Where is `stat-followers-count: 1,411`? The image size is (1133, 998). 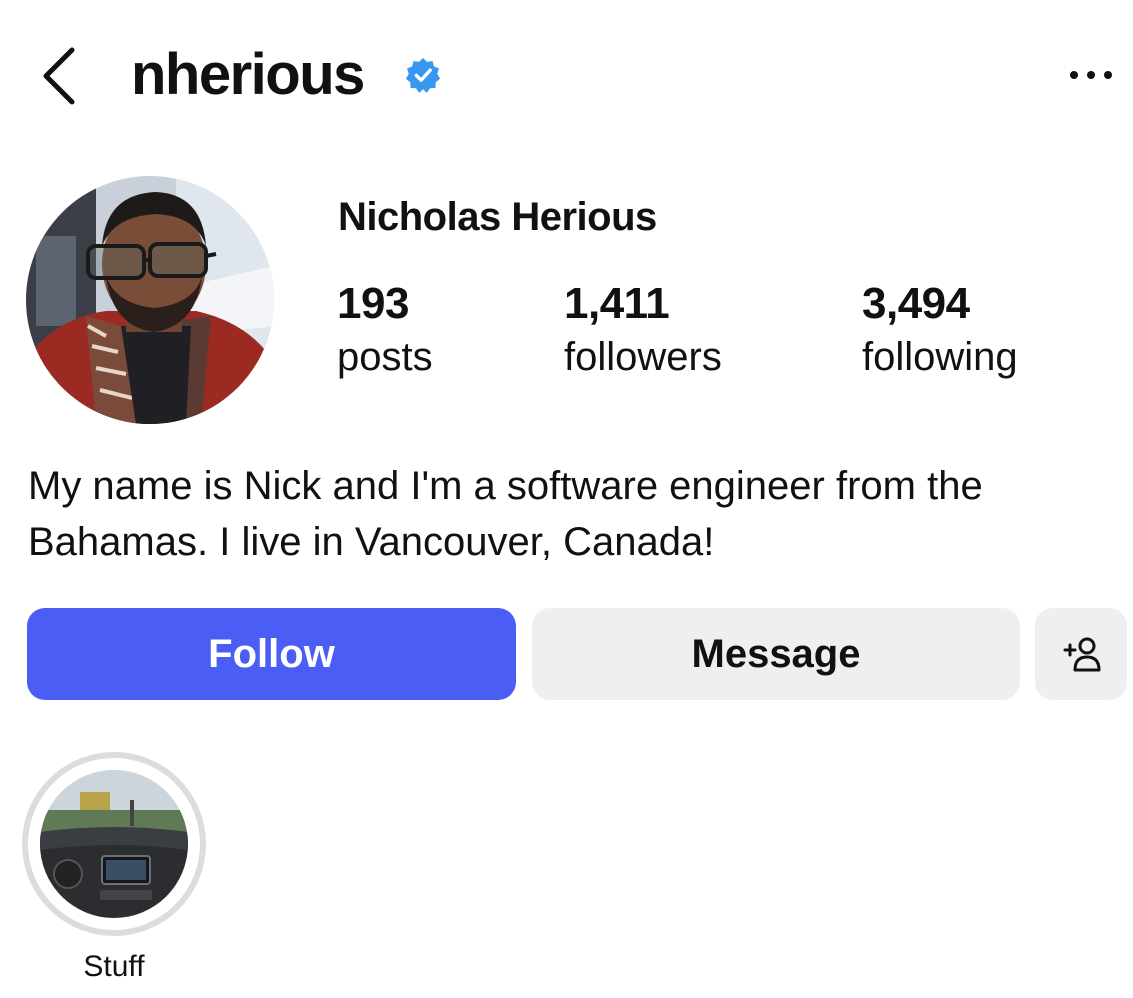
stat-followers-count: 1,411 is located at coordinates (617, 303).